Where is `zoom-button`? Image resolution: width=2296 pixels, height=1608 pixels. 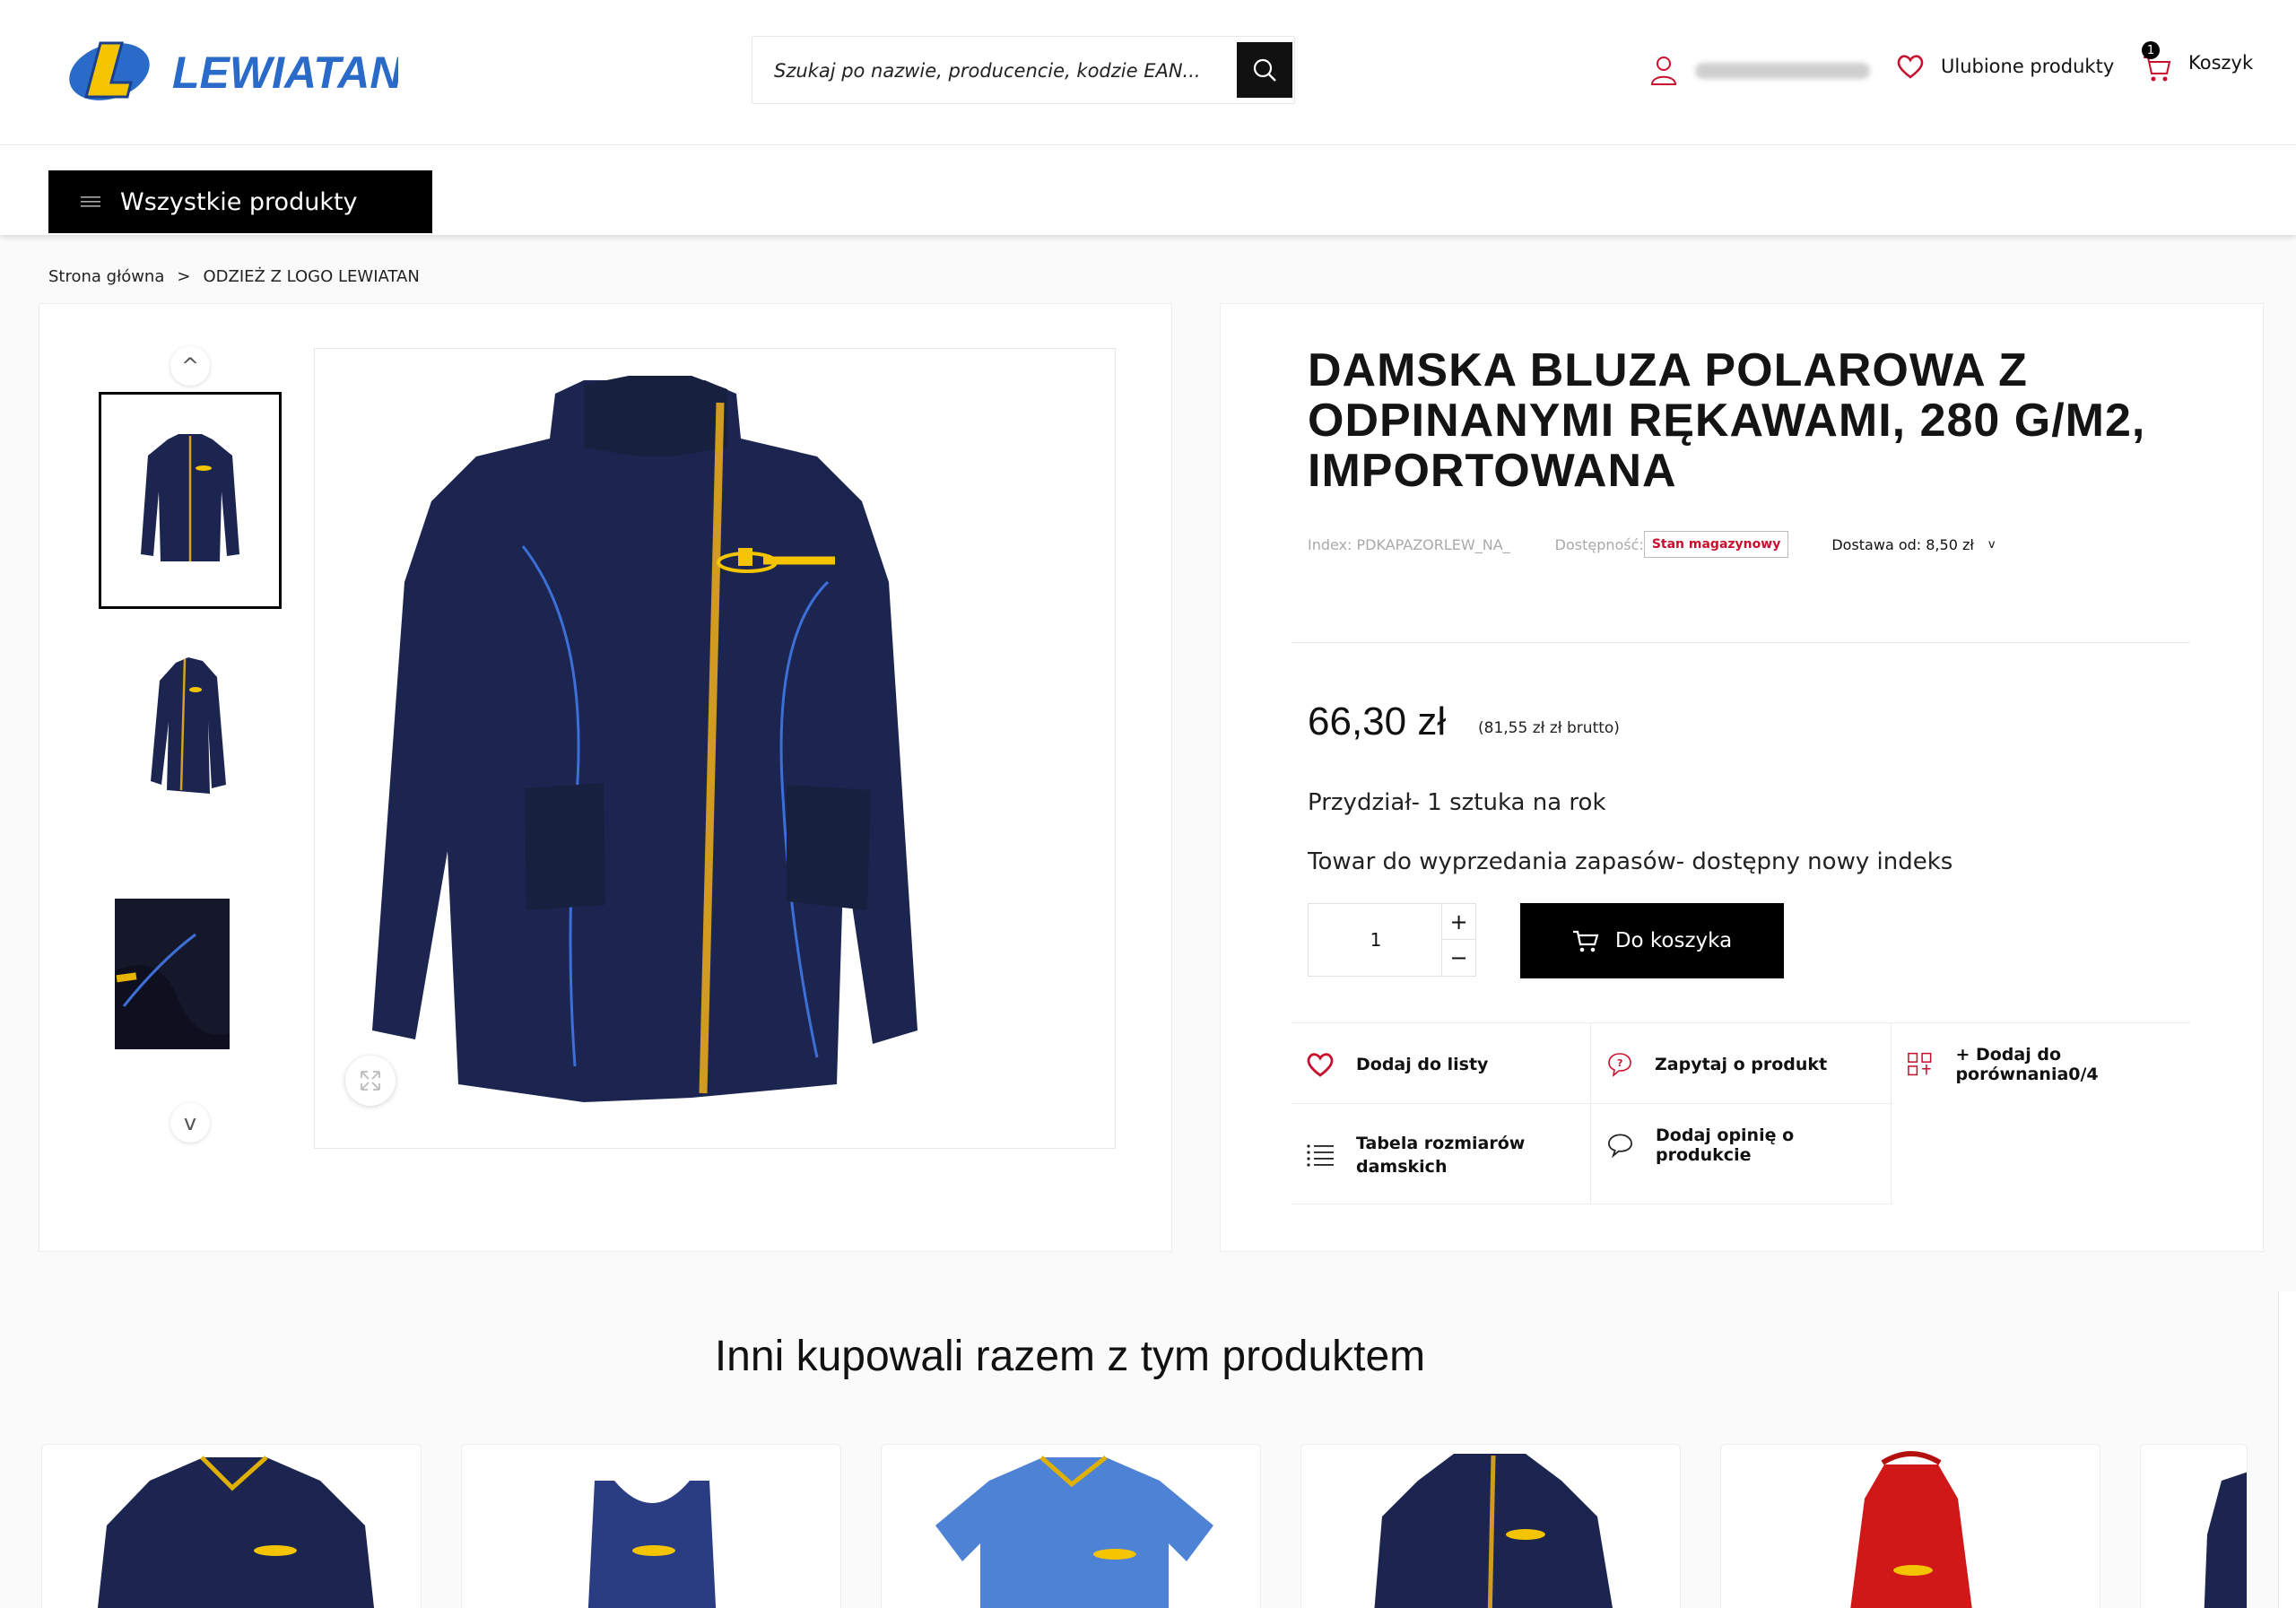
zoom-button is located at coordinates (370, 1081).